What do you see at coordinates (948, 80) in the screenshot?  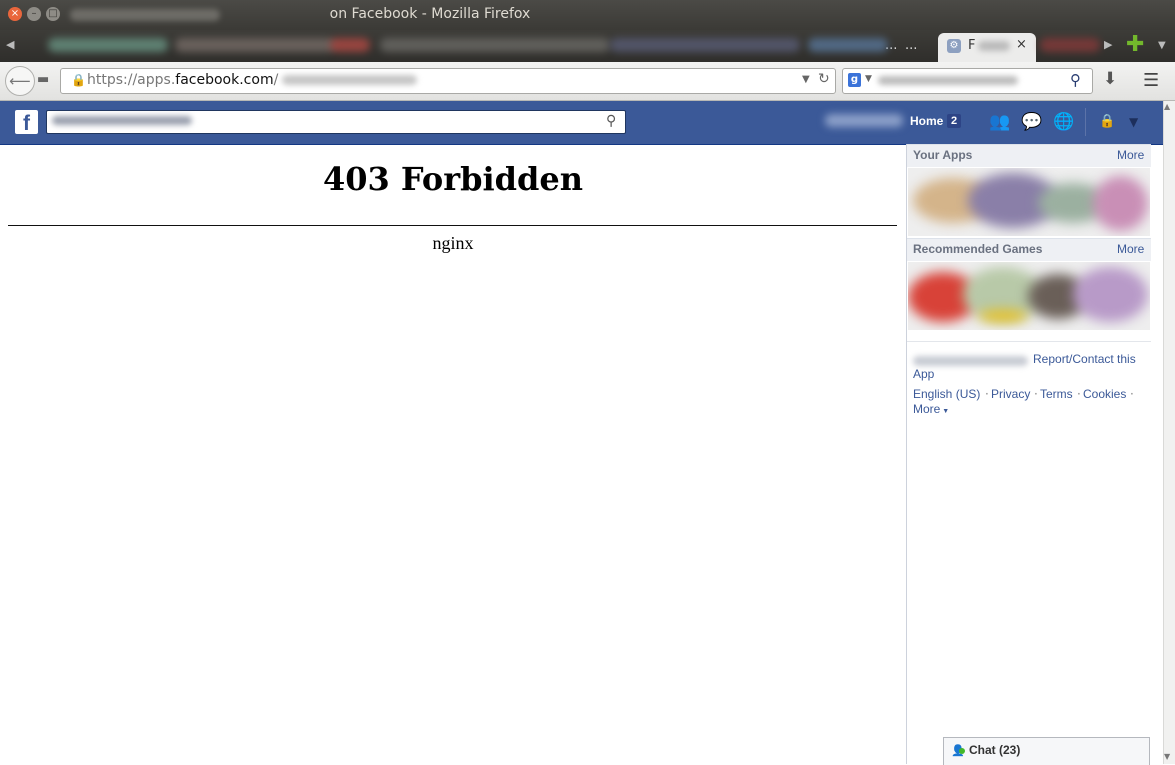 I see `redacted-search-text` at bounding box center [948, 80].